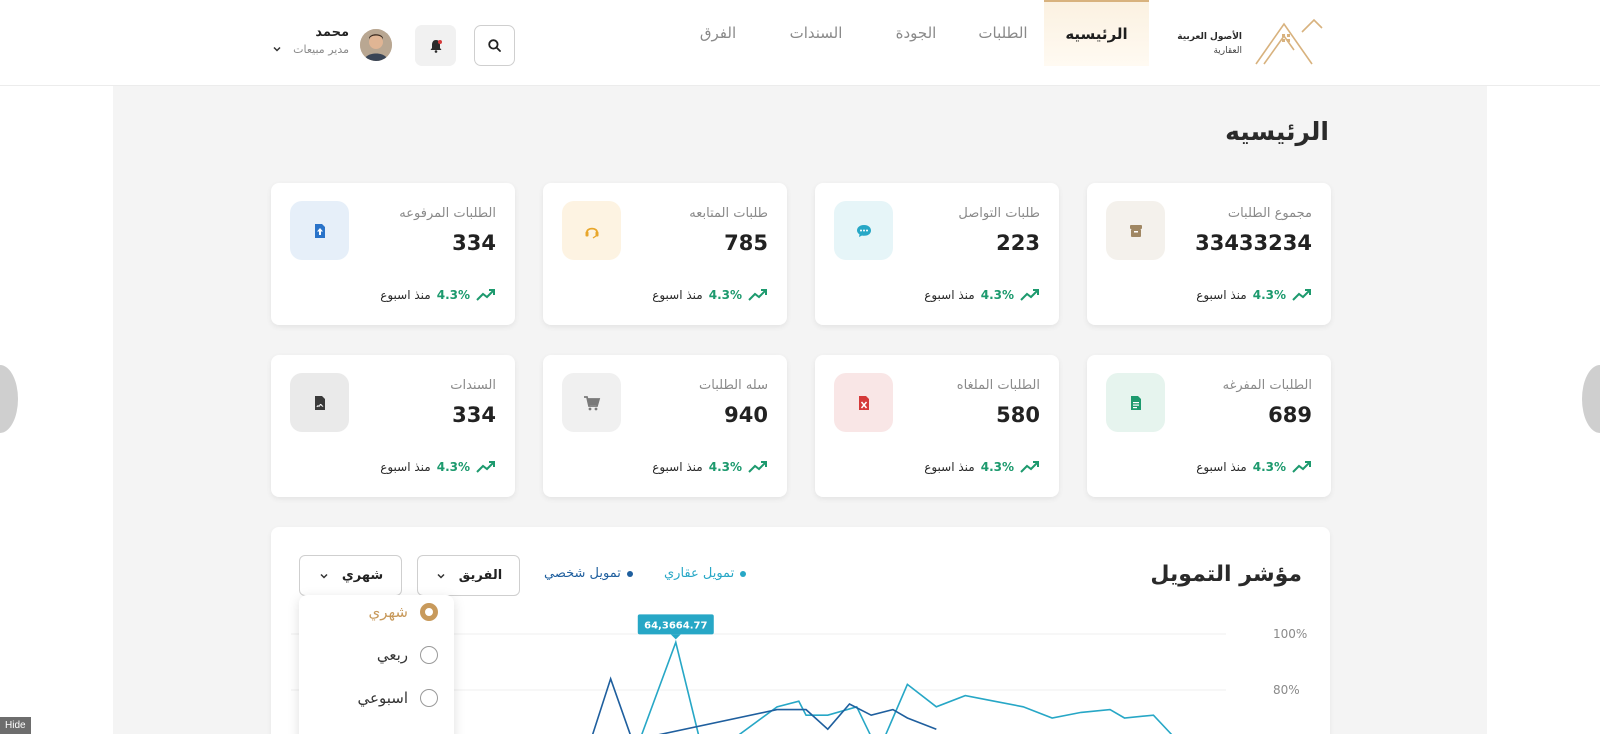  I want to click on stat-card-label: سله الطلبات, so click(733, 385).